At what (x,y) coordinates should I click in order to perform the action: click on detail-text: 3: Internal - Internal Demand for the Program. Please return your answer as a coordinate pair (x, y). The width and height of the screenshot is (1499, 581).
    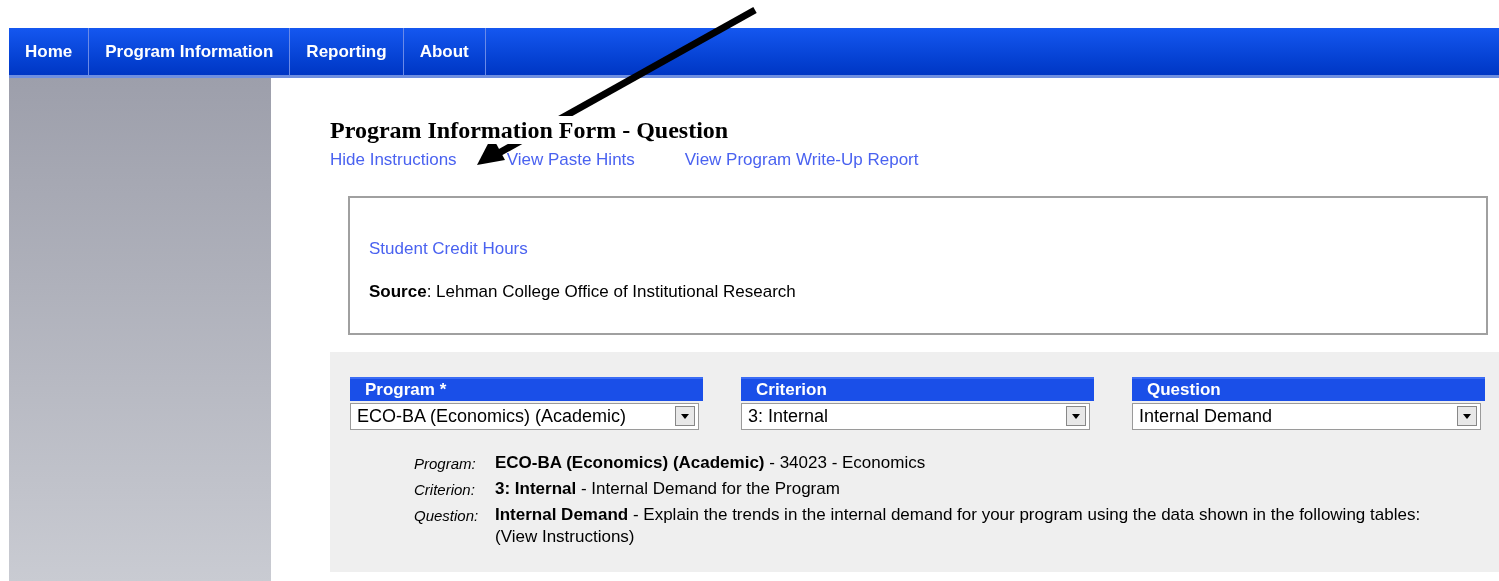
    Looking at the image, I should click on (668, 488).